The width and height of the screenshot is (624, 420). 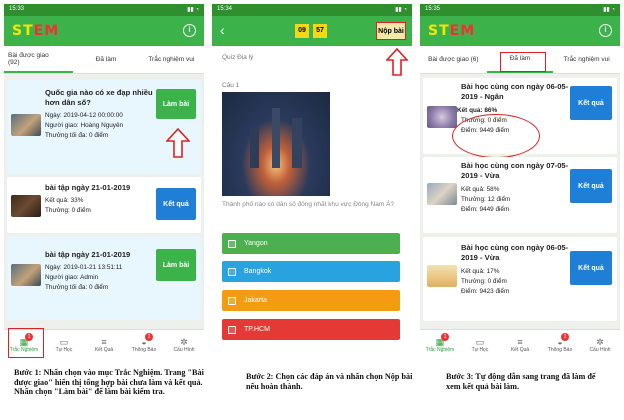 What do you see at coordinates (302, 31) in the screenshot?
I see `timer-minutes: 09` at bounding box center [302, 31].